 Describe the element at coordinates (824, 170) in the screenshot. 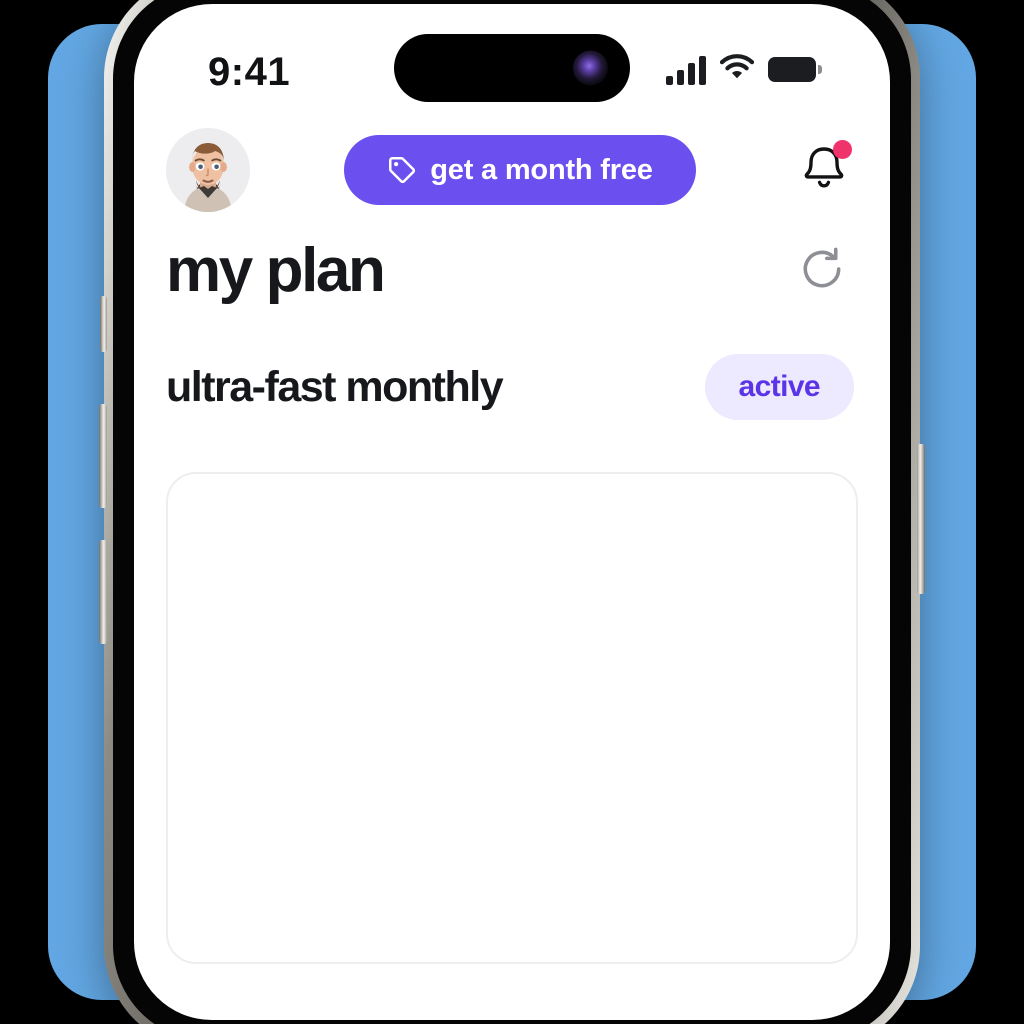

I see `notifications-button` at that location.